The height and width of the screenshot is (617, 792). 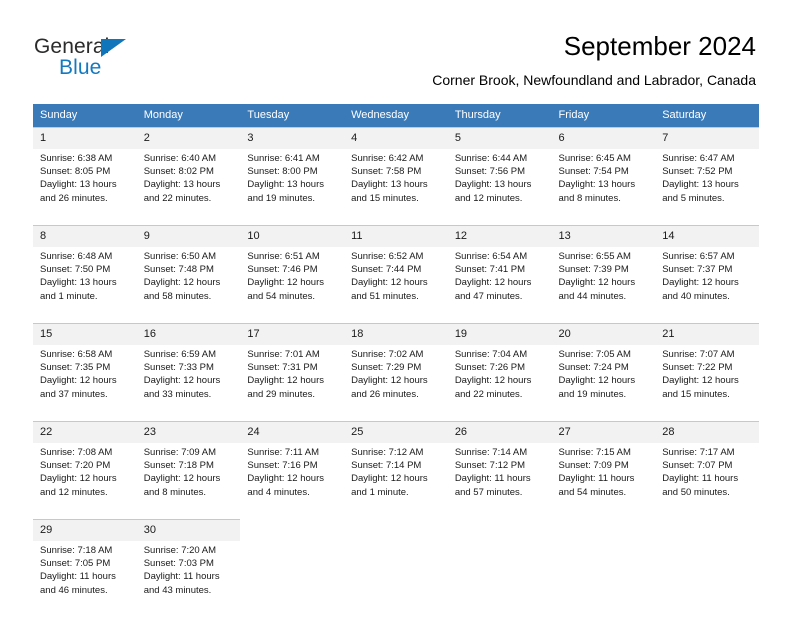 What do you see at coordinates (189, 139) in the screenshot?
I see `day-number: 2` at bounding box center [189, 139].